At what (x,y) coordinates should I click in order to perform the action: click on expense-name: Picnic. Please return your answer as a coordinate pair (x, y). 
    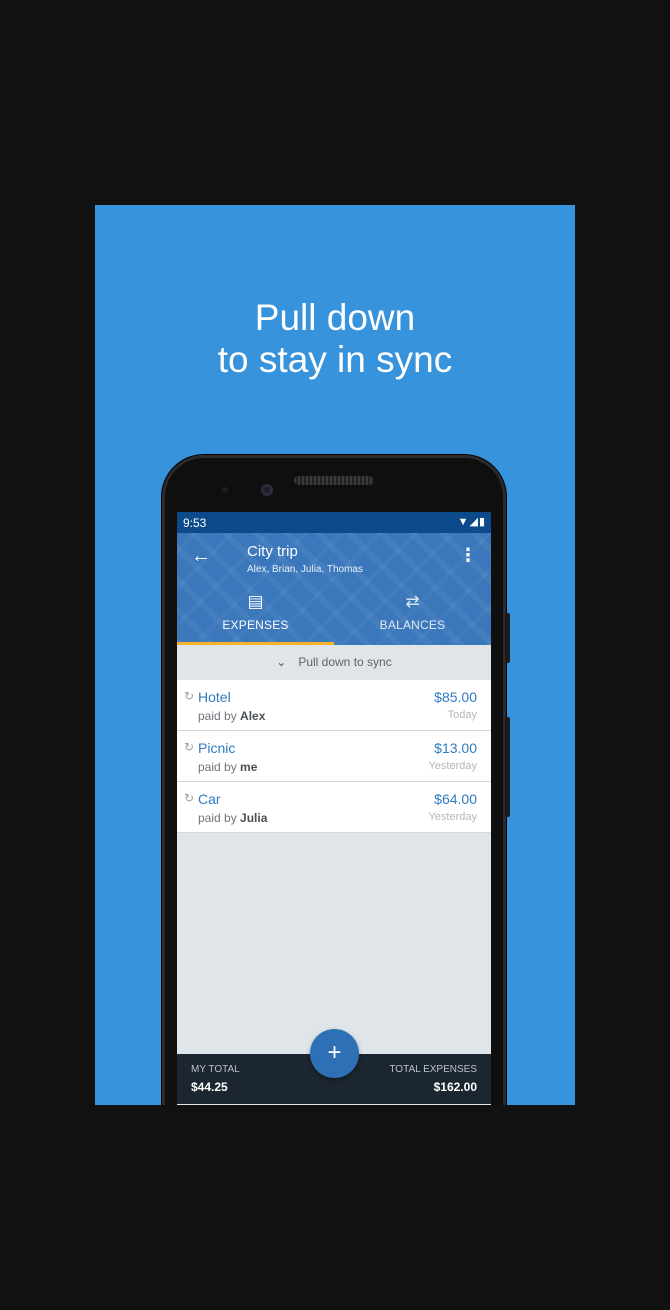
    Looking at the image, I should click on (217, 748).